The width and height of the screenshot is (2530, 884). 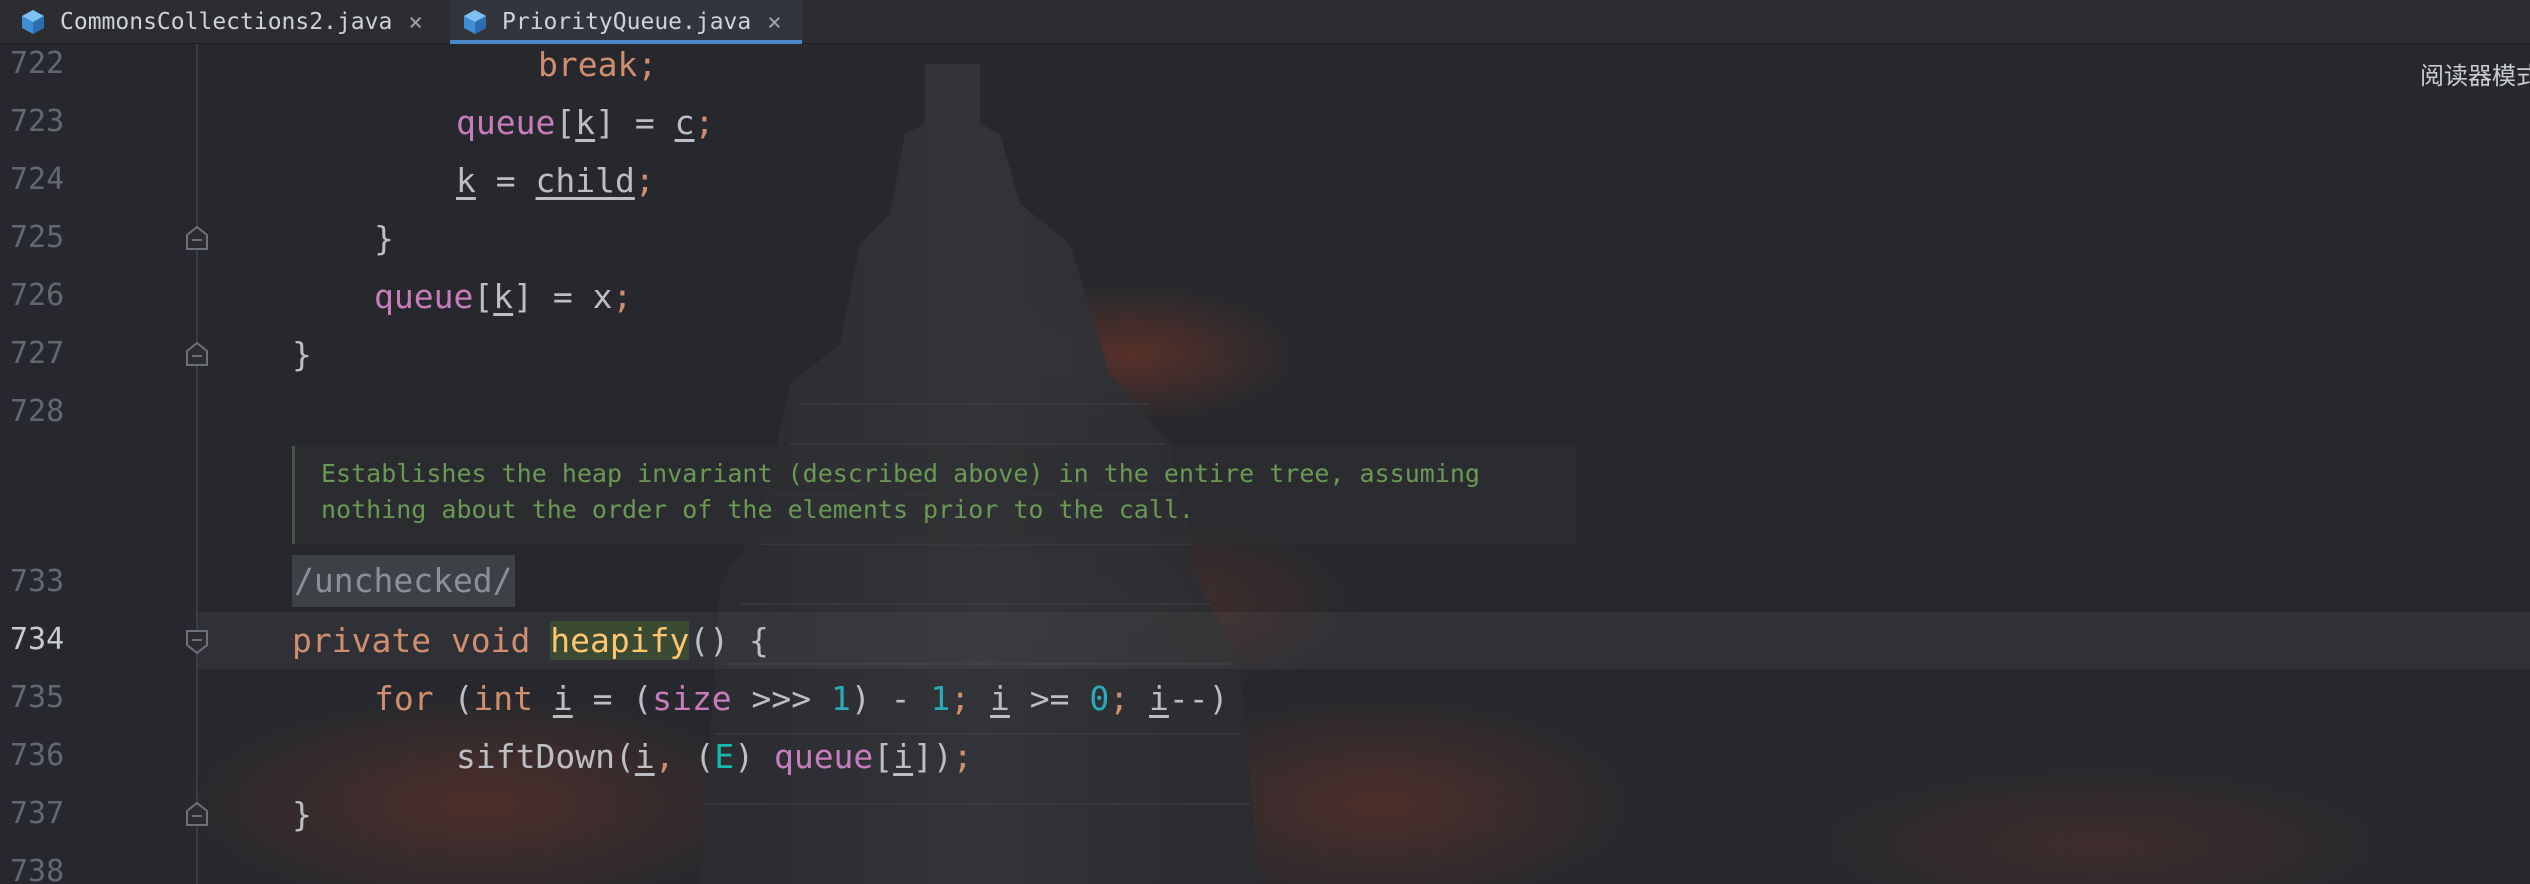 I want to click on operator: ) -, so click(x=890, y=698).